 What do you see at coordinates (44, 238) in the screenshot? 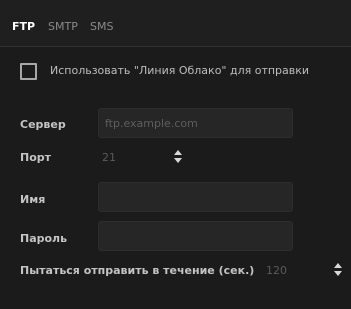
I see `password-label: Пароль` at bounding box center [44, 238].